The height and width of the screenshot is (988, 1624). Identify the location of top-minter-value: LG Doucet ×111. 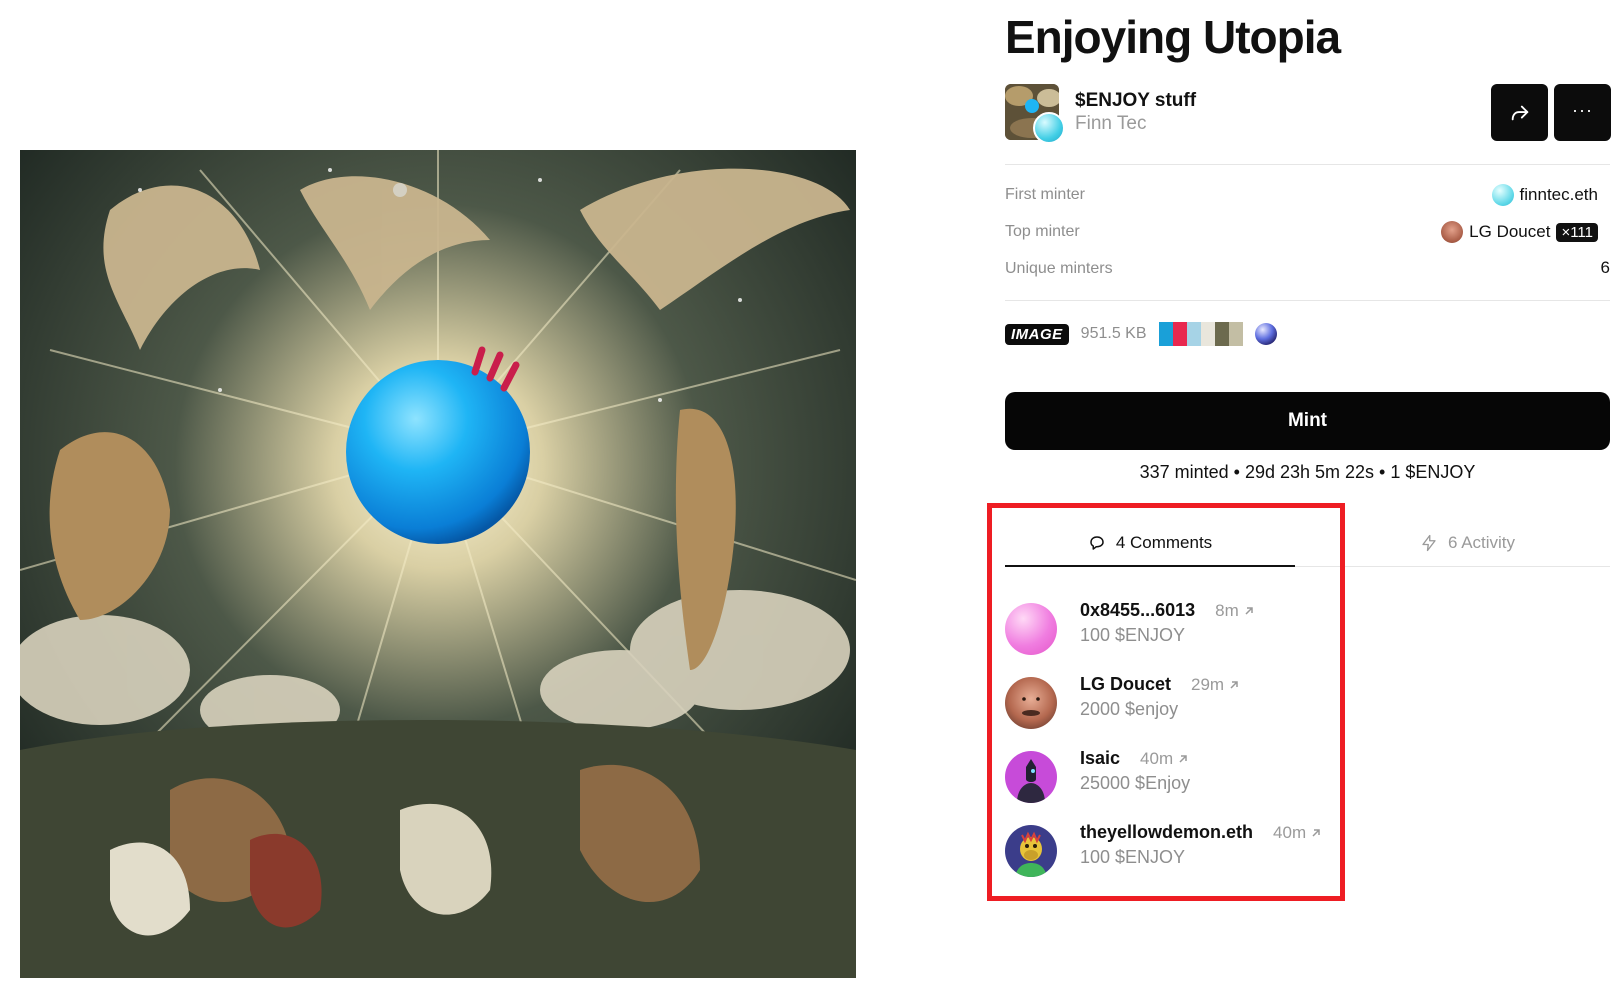
(1519, 232).